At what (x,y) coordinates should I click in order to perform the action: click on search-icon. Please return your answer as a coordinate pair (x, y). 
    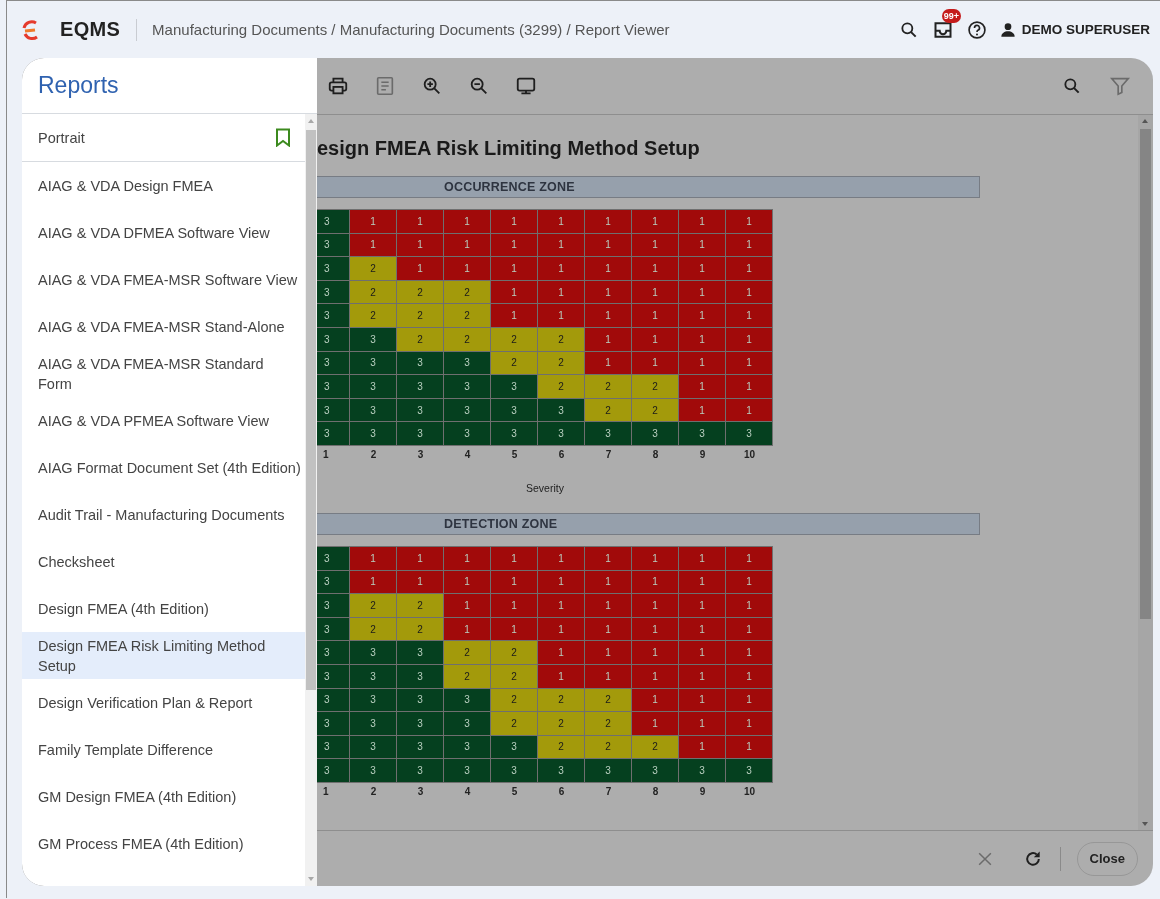
    Looking at the image, I should click on (908, 29).